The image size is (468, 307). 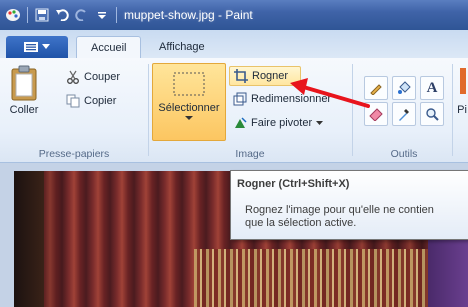 What do you see at coordinates (109, 48) in the screenshot?
I see `tab-accueil: Accueil` at bounding box center [109, 48].